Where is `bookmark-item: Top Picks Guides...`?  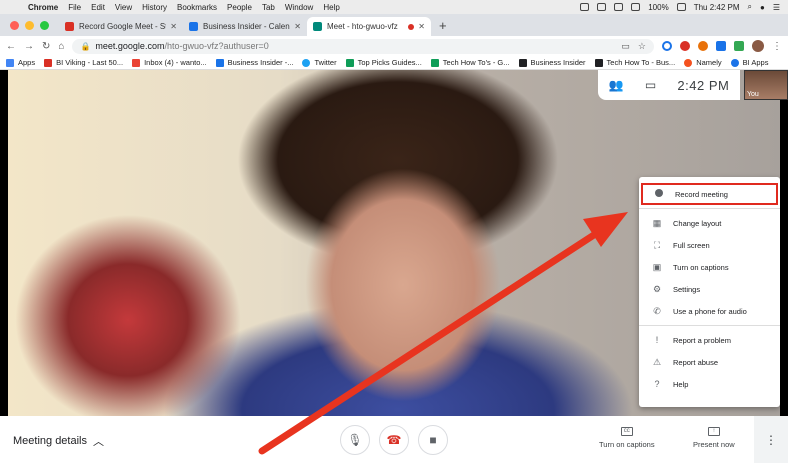
bookmark-item: Top Picks Guides... is located at coordinates (383, 62).